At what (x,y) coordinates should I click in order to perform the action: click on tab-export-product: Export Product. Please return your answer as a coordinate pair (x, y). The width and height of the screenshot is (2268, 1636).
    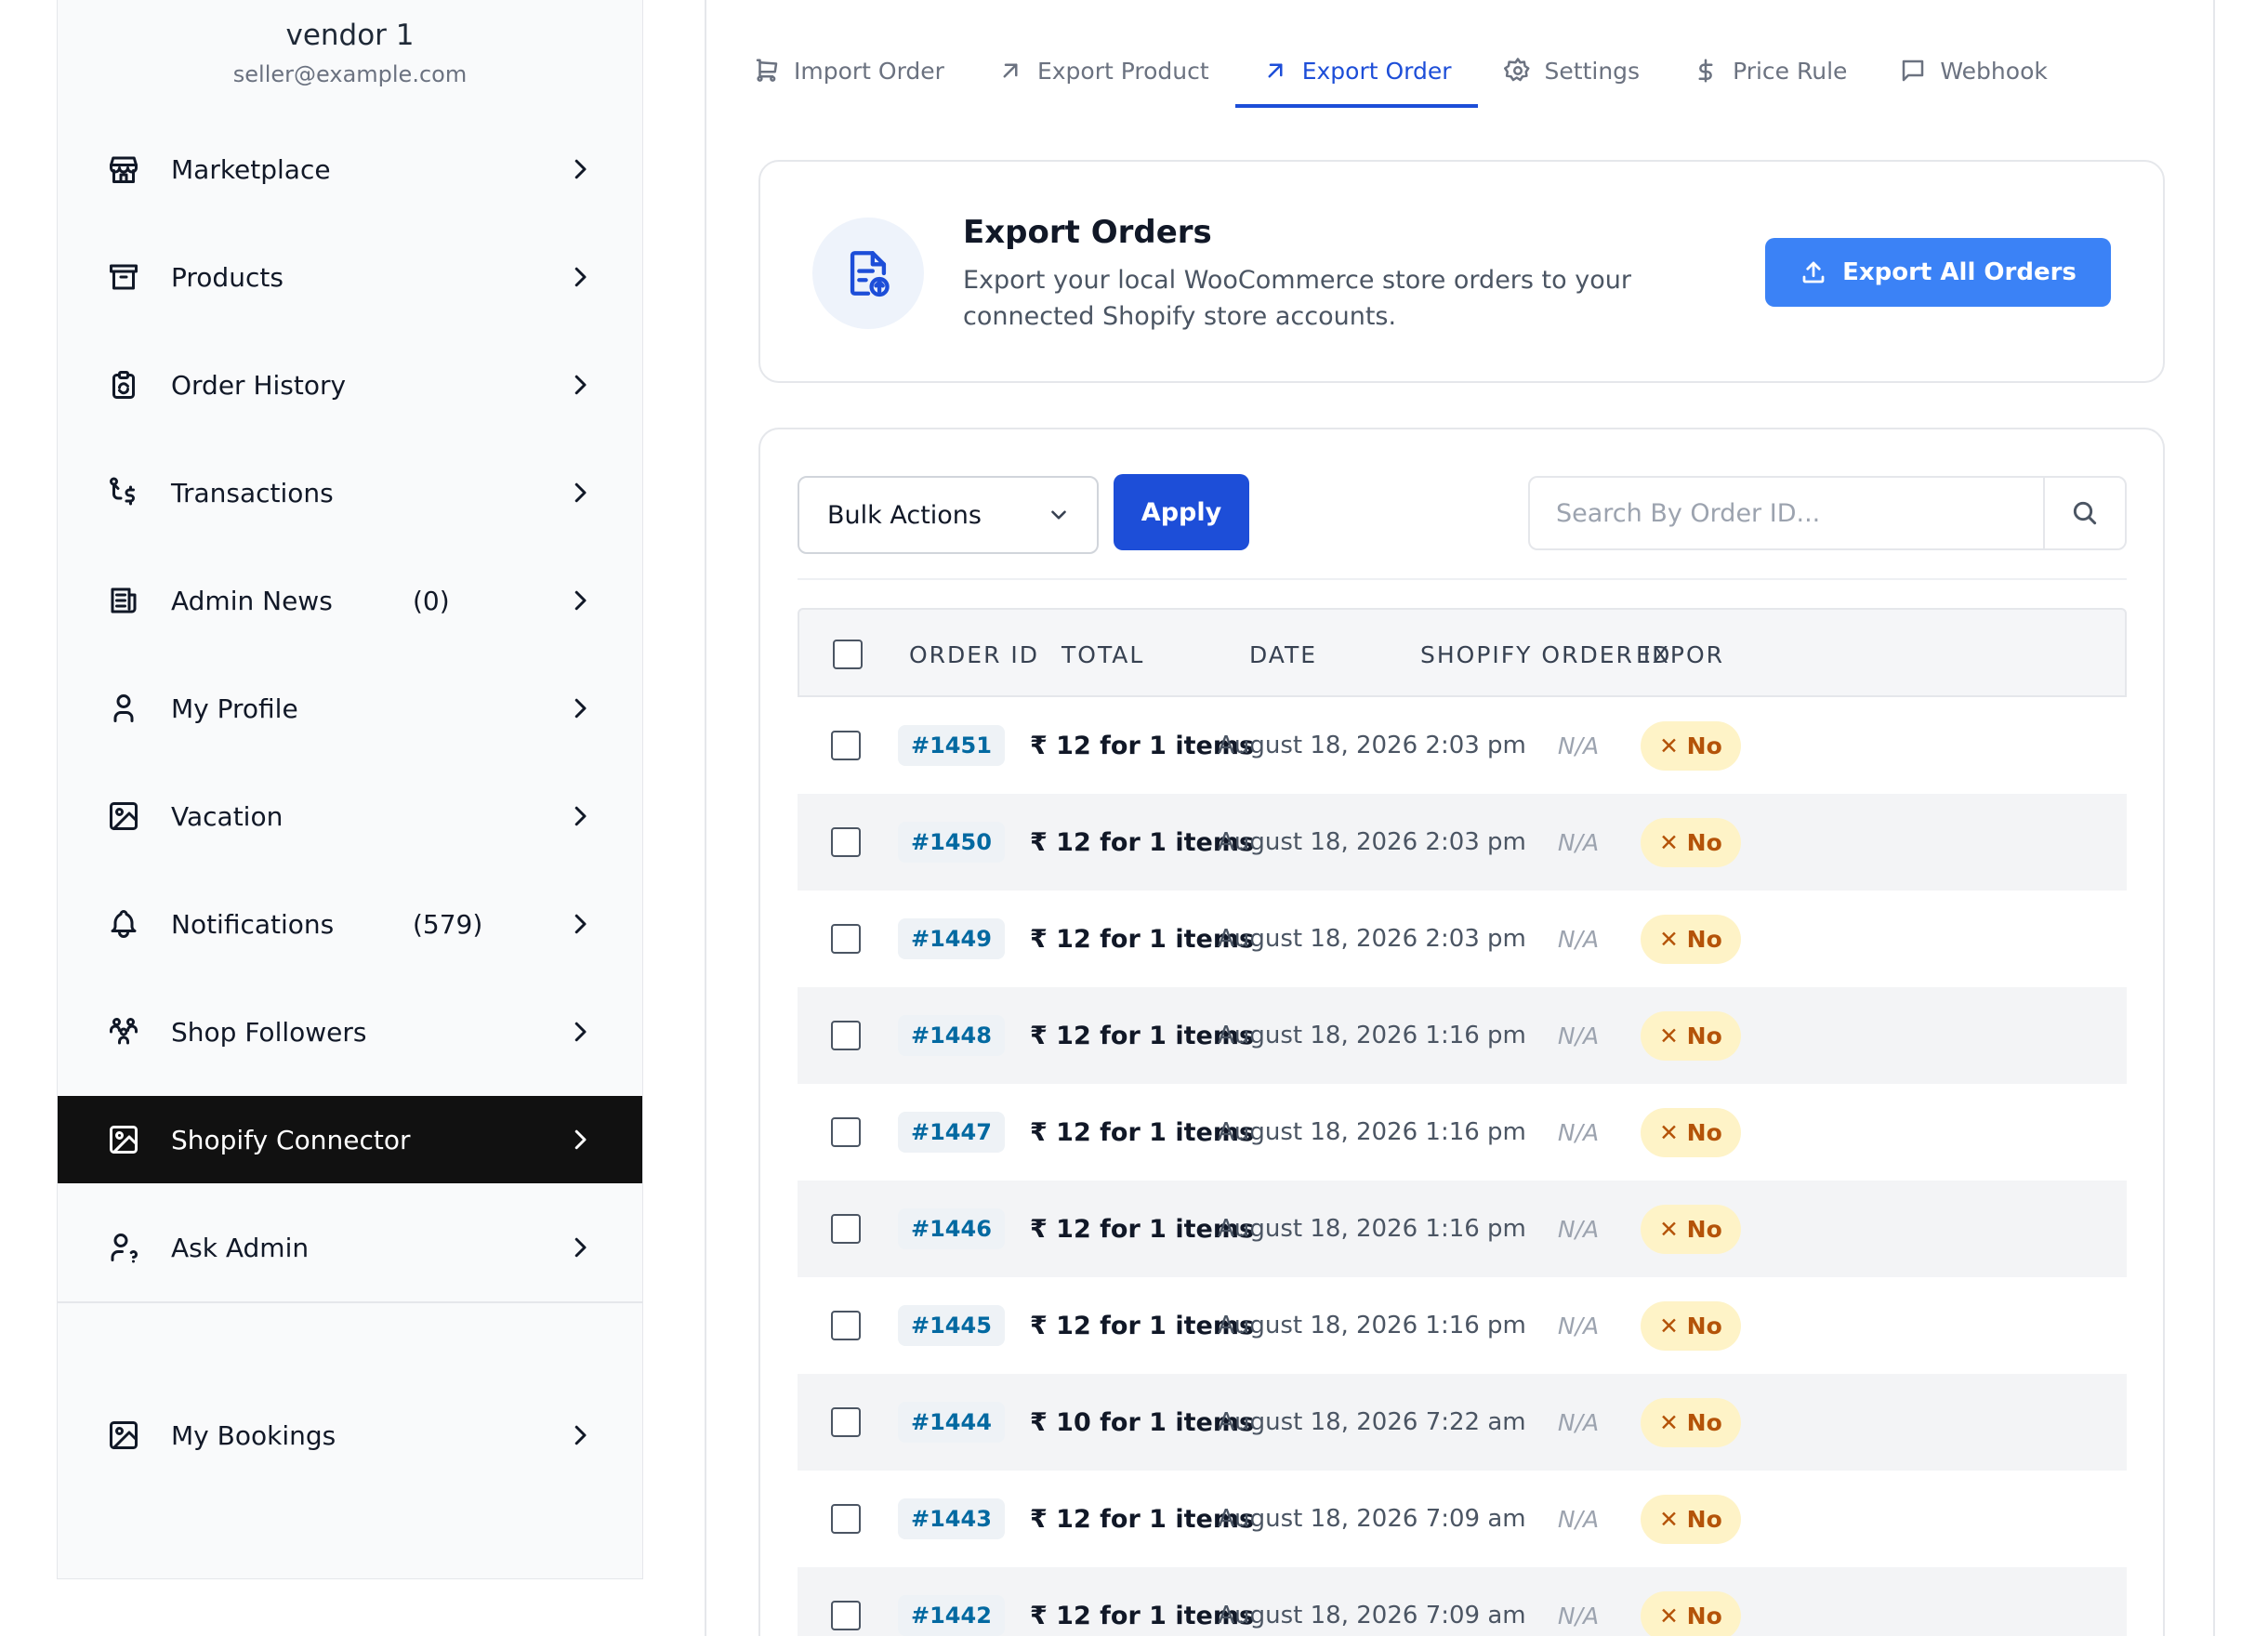
    Looking at the image, I should click on (1102, 71).